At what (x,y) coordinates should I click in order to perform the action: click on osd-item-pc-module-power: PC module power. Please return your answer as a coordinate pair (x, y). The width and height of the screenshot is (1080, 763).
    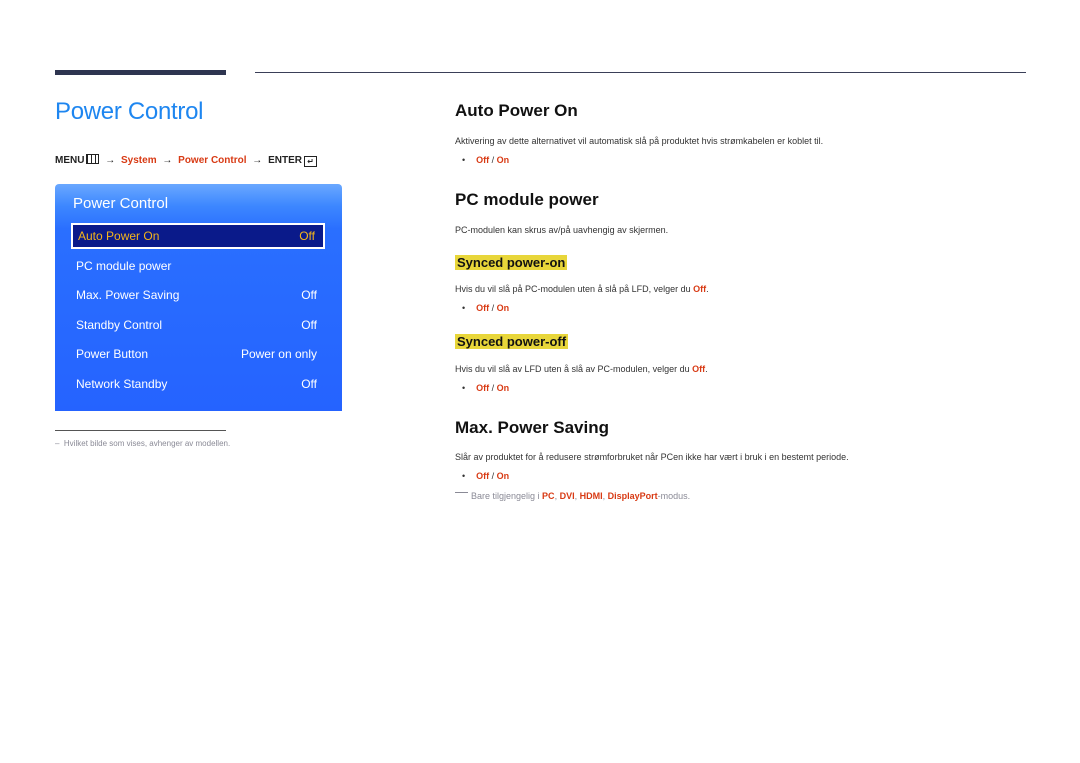
    Looking at the image, I should click on (198, 266).